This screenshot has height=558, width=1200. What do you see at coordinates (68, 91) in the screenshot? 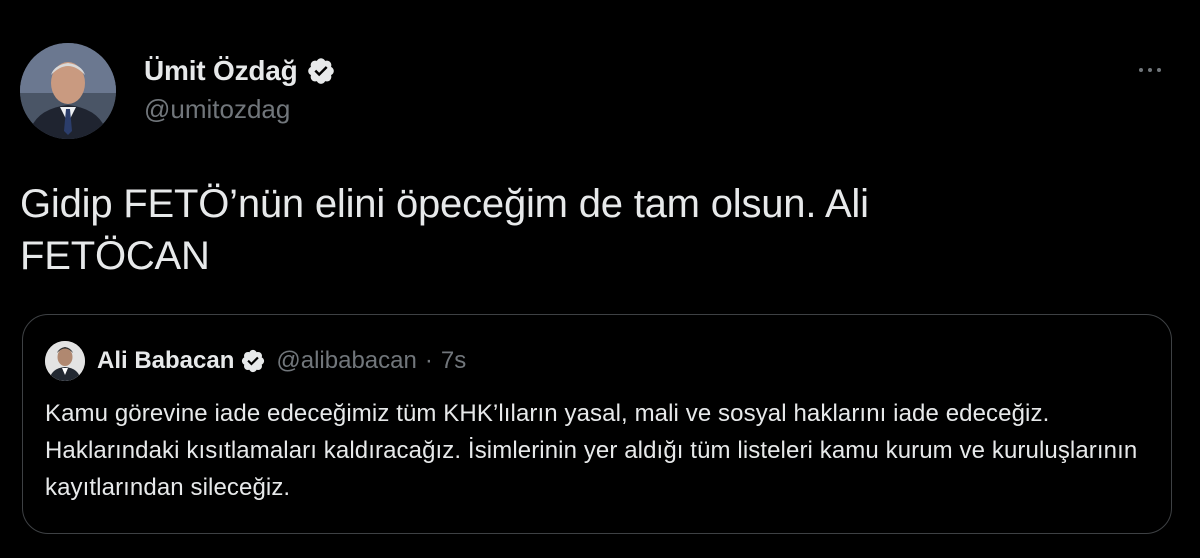
I see `author-avatar` at bounding box center [68, 91].